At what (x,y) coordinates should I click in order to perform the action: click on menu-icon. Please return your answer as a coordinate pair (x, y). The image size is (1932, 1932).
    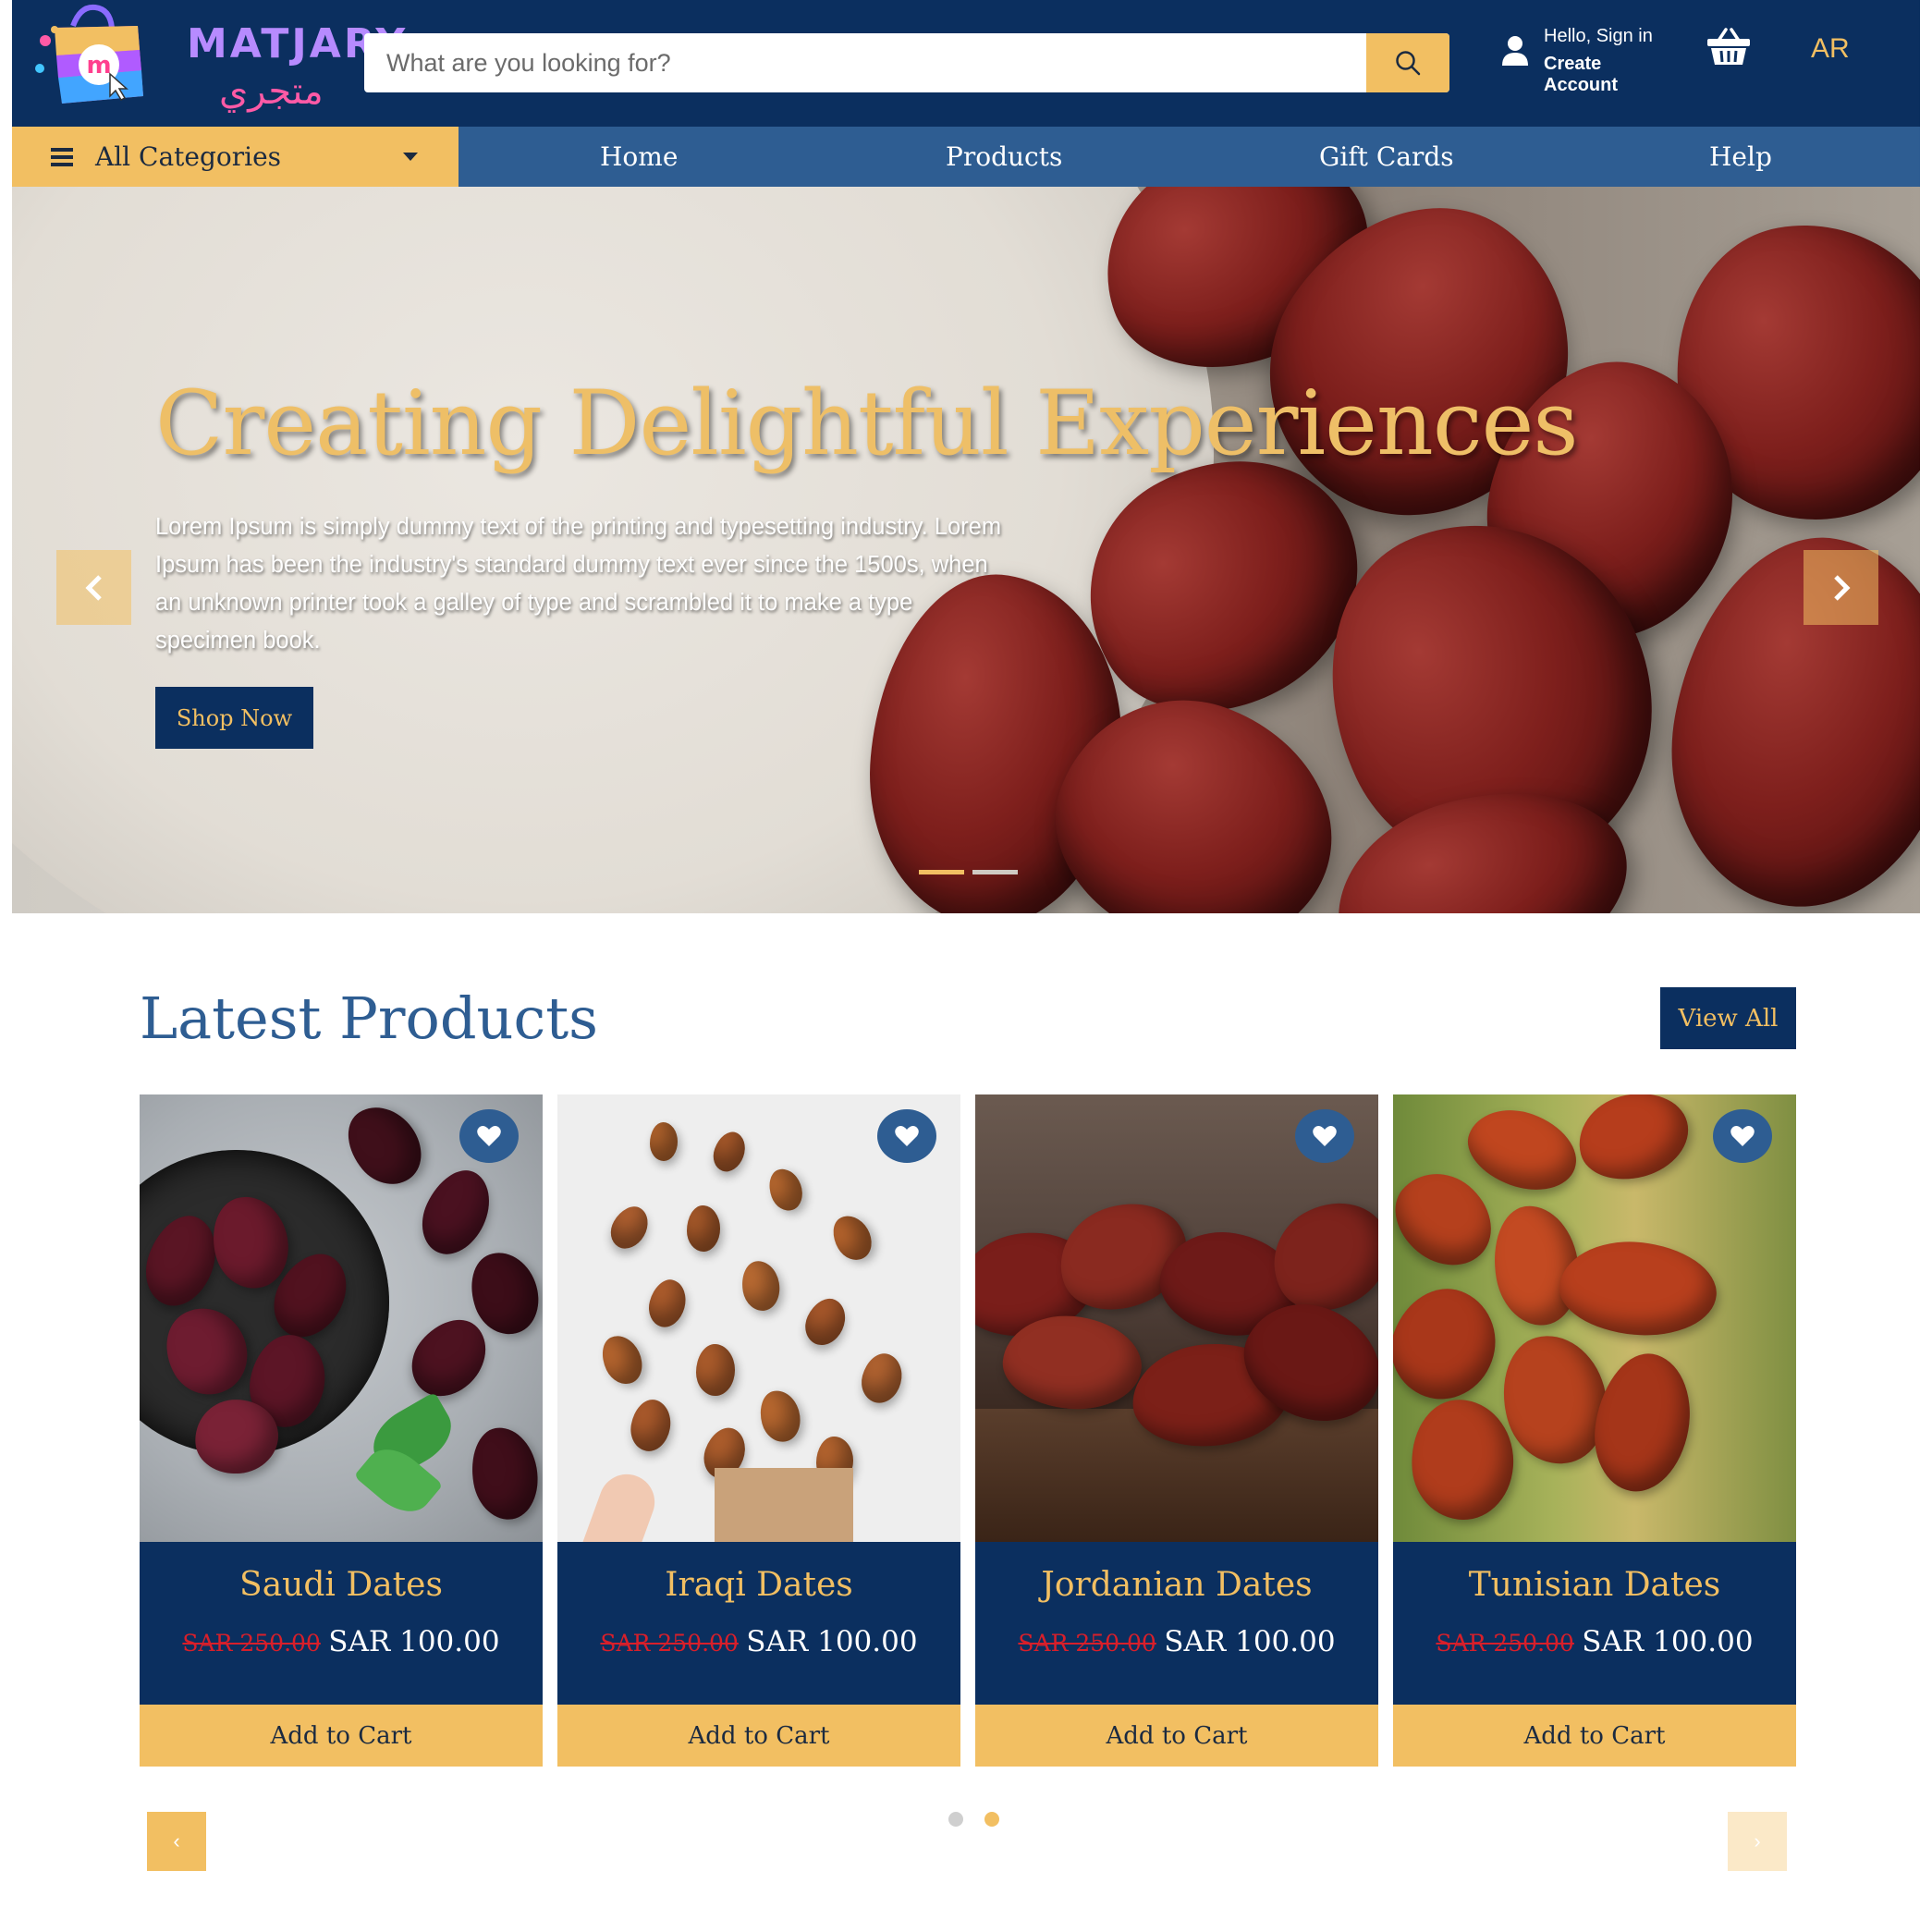
    Looking at the image, I should click on (62, 157).